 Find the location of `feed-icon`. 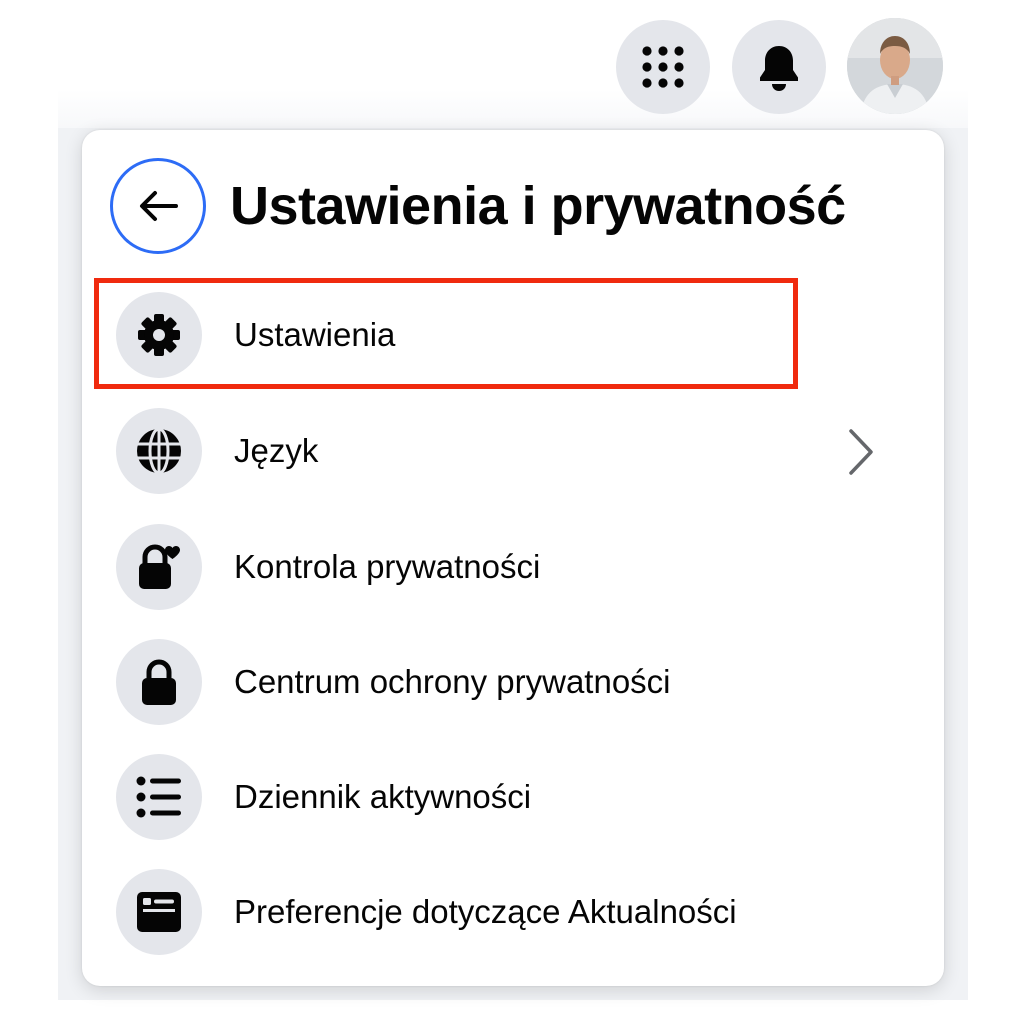

feed-icon is located at coordinates (159, 912).